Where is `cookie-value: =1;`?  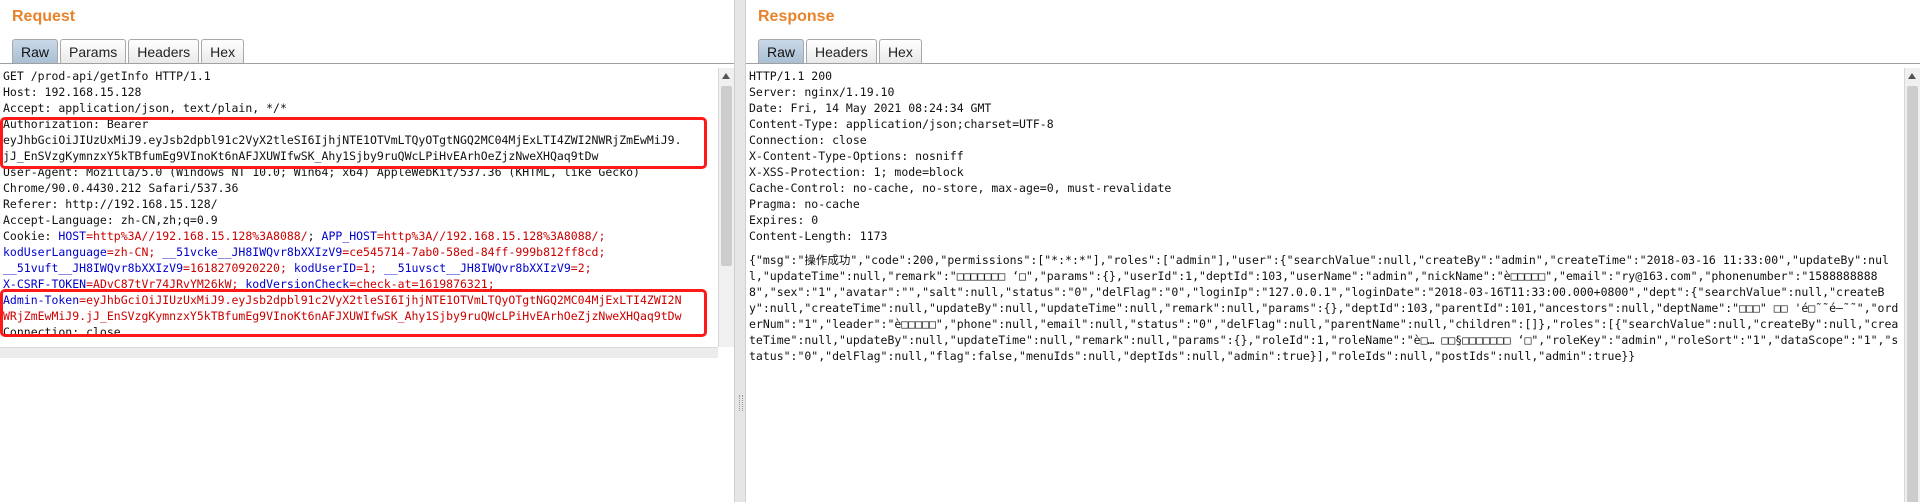 cookie-value: =1; is located at coordinates (366, 268).